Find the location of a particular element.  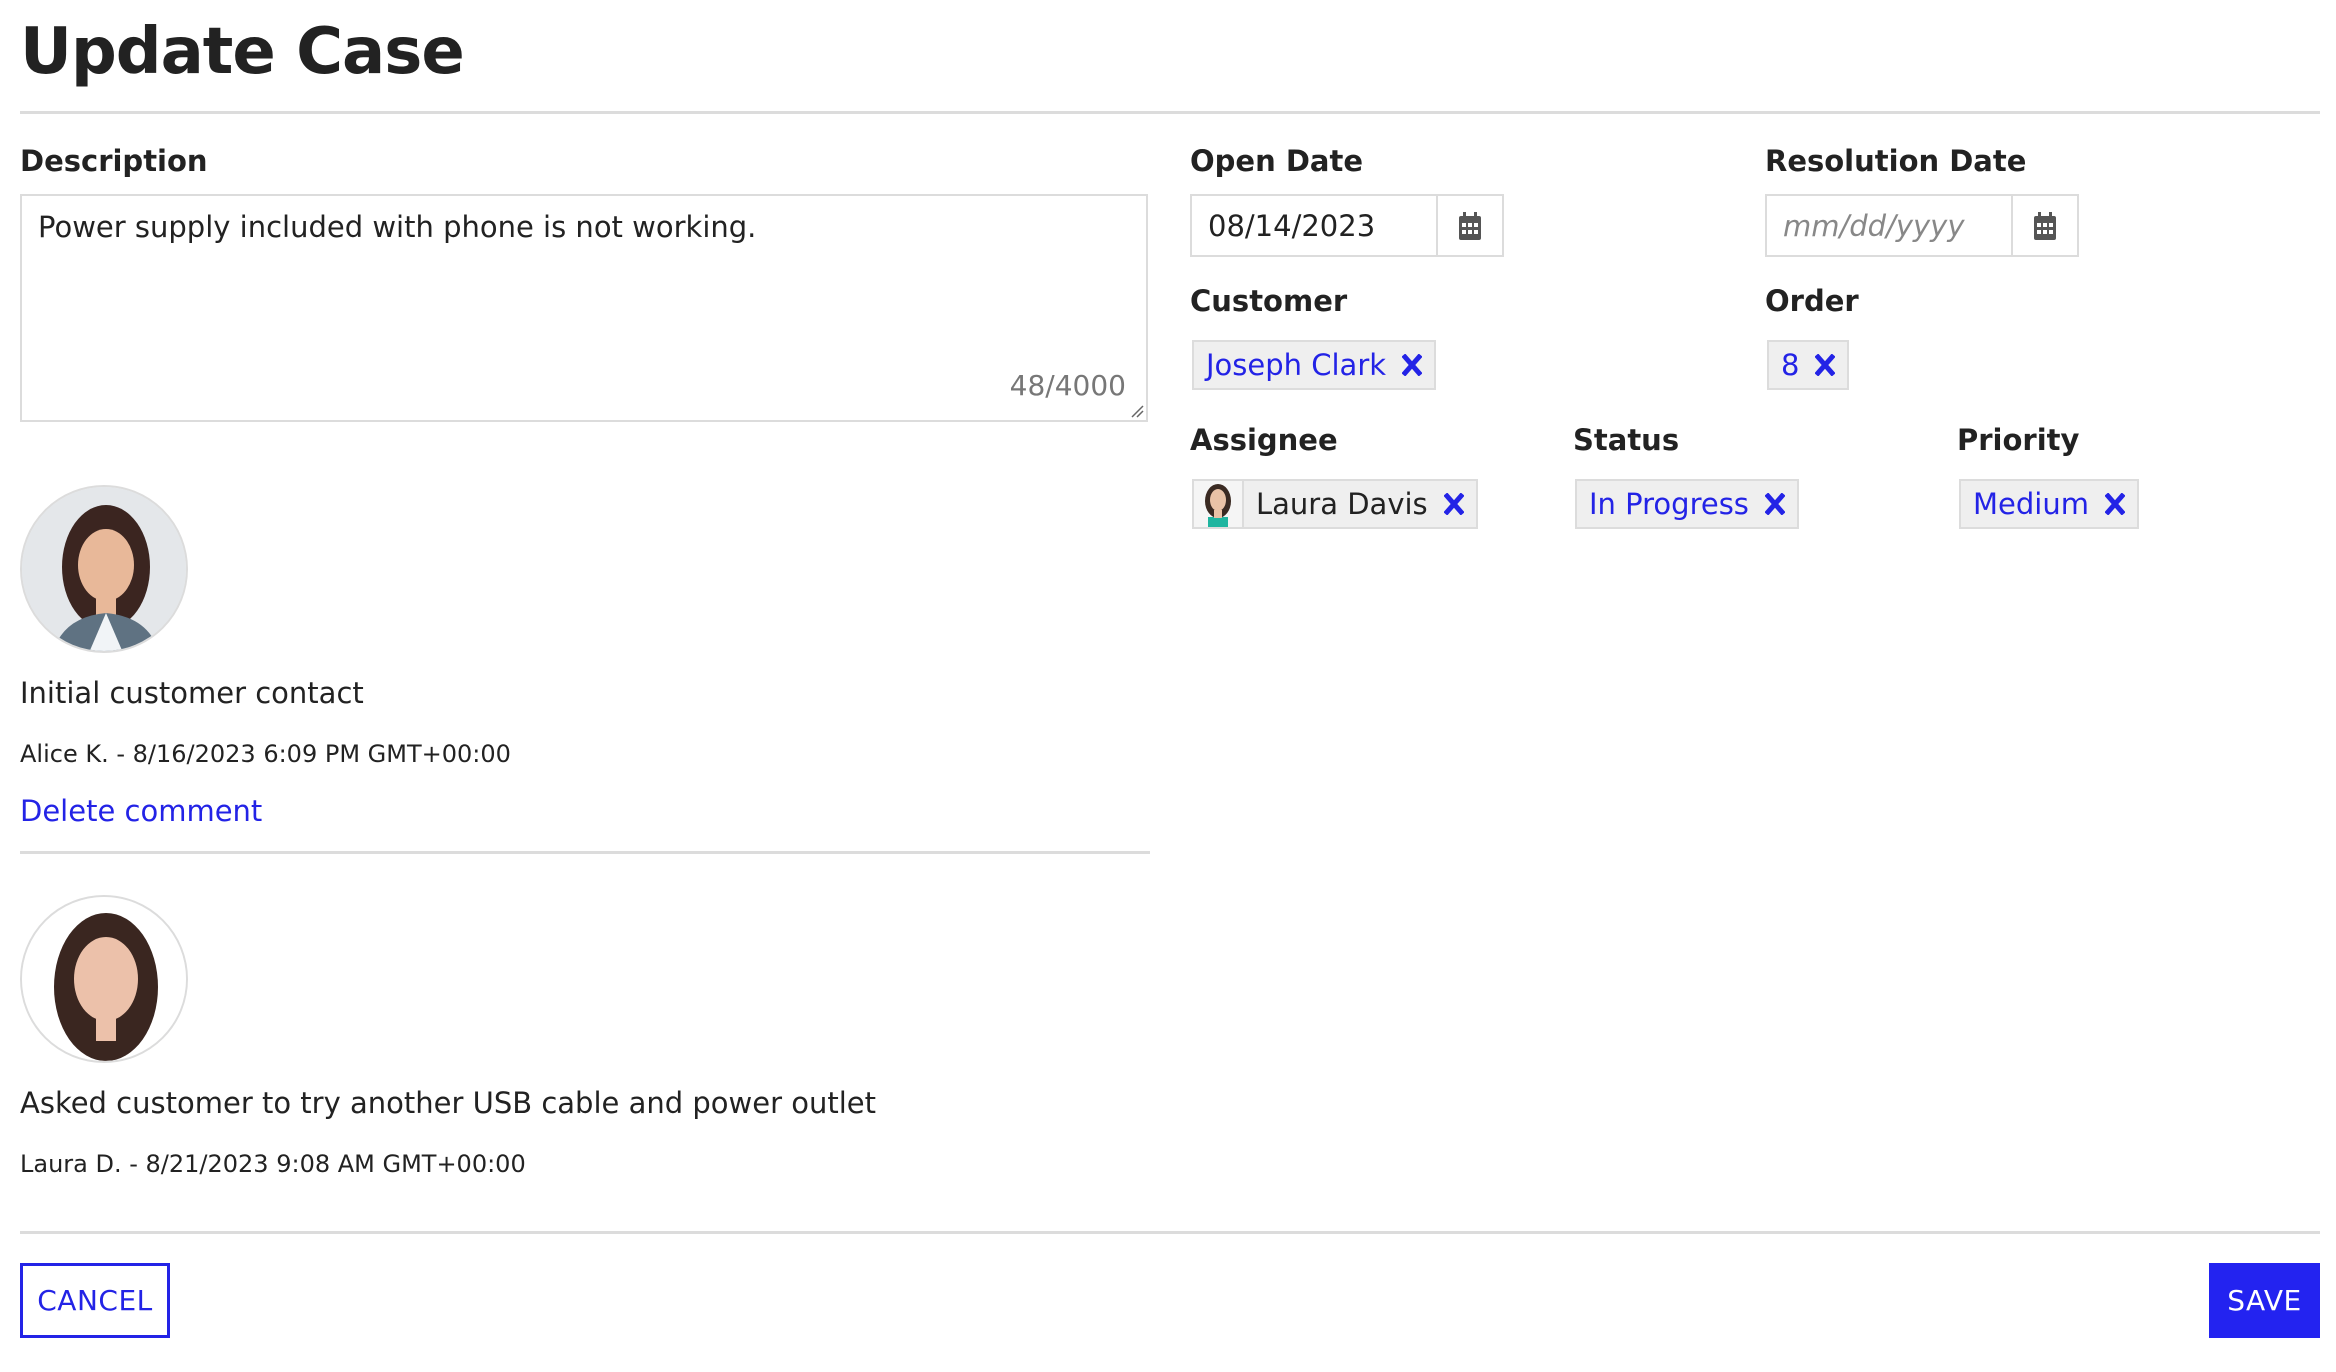

status-value: In Progress is located at coordinates (1669, 504).